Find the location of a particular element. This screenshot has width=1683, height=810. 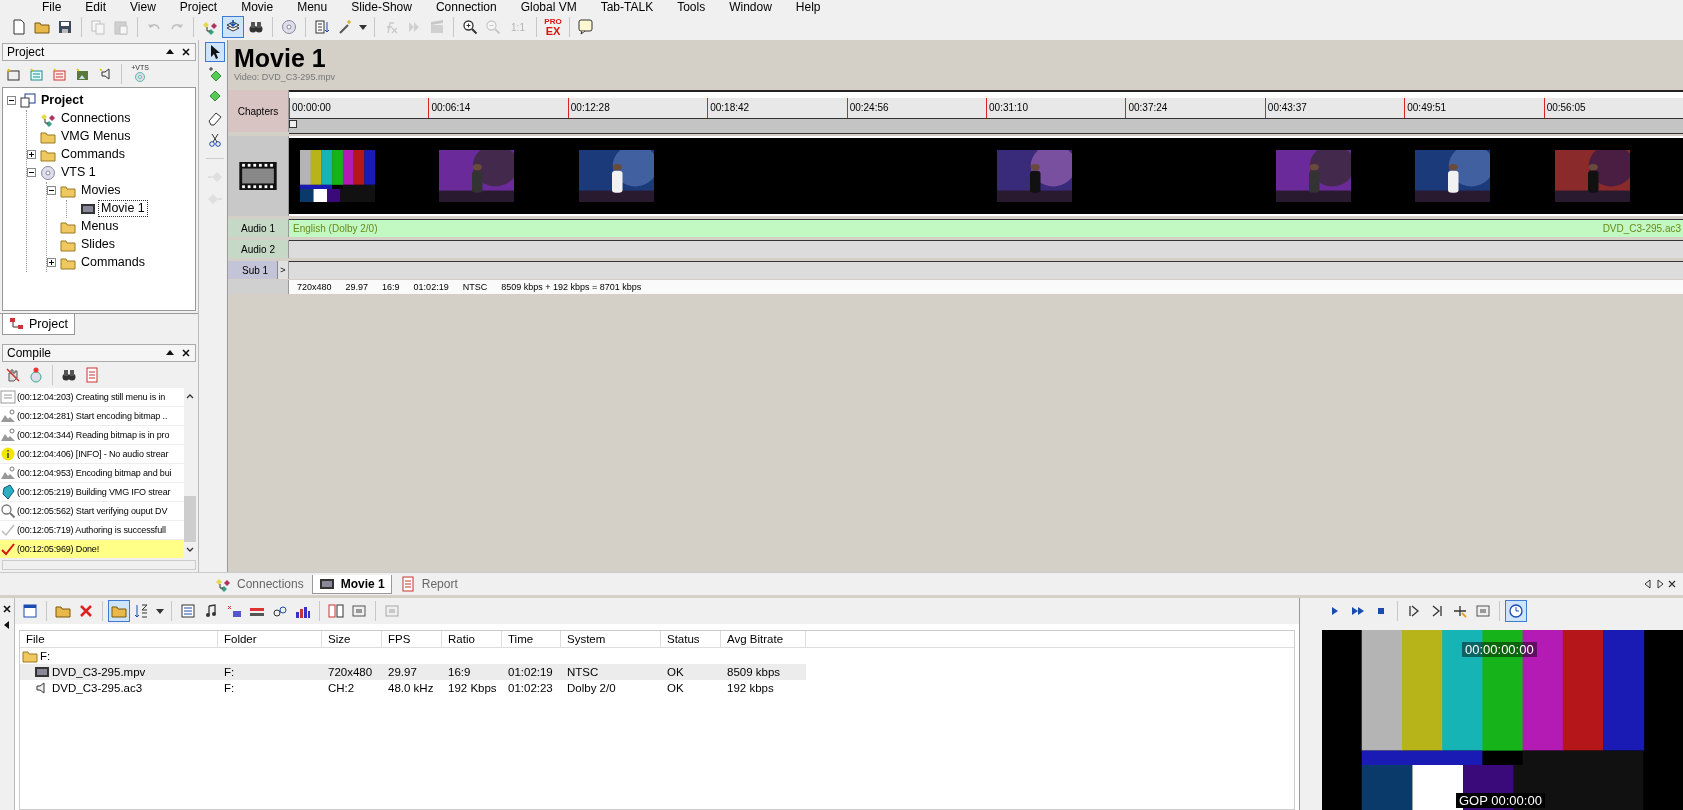

table-cell: 192 Kbps is located at coordinates (472, 688).